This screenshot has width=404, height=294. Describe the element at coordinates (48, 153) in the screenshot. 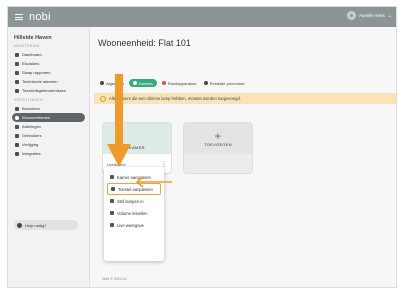

I see `sidebar-item-integrations: Integraties` at that location.